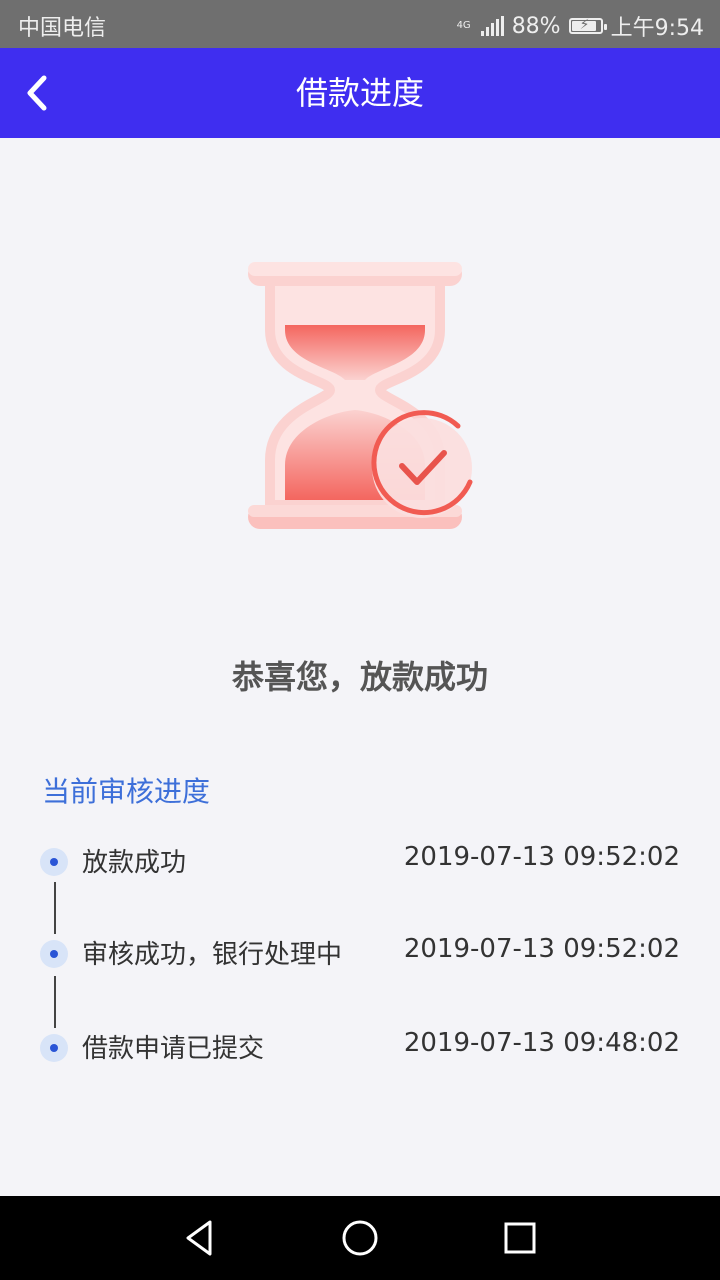 The width and height of the screenshot is (720, 1280). Describe the element at coordinates (360, 1047) in the screenshot. I see `timeline-item: 借款申请已提交 2019-07-13 09:48:02` at that location.